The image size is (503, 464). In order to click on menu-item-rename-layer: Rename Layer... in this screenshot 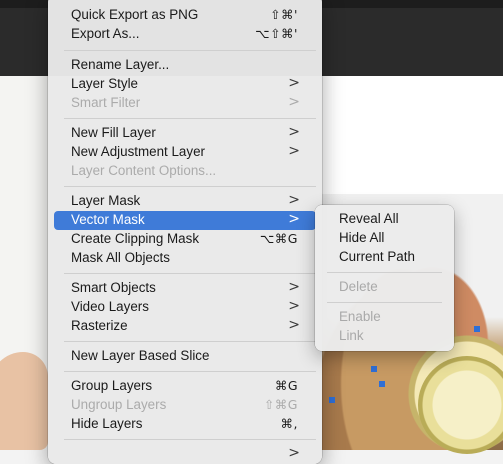, I will do `click(185, 65)`.